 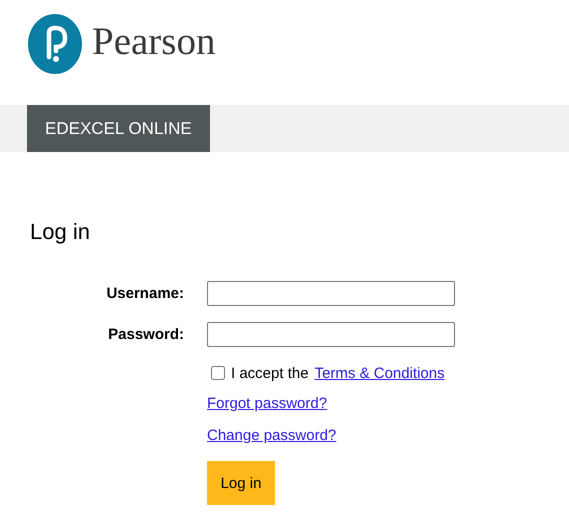 I want to click on terms-checkbox, so click(x=218, y=373).